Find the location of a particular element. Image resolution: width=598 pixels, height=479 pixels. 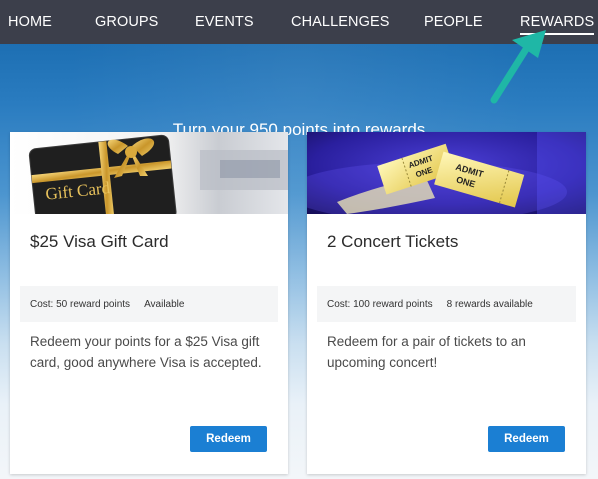

nav-groups: GROUPS is located at coordinates (126, 22).